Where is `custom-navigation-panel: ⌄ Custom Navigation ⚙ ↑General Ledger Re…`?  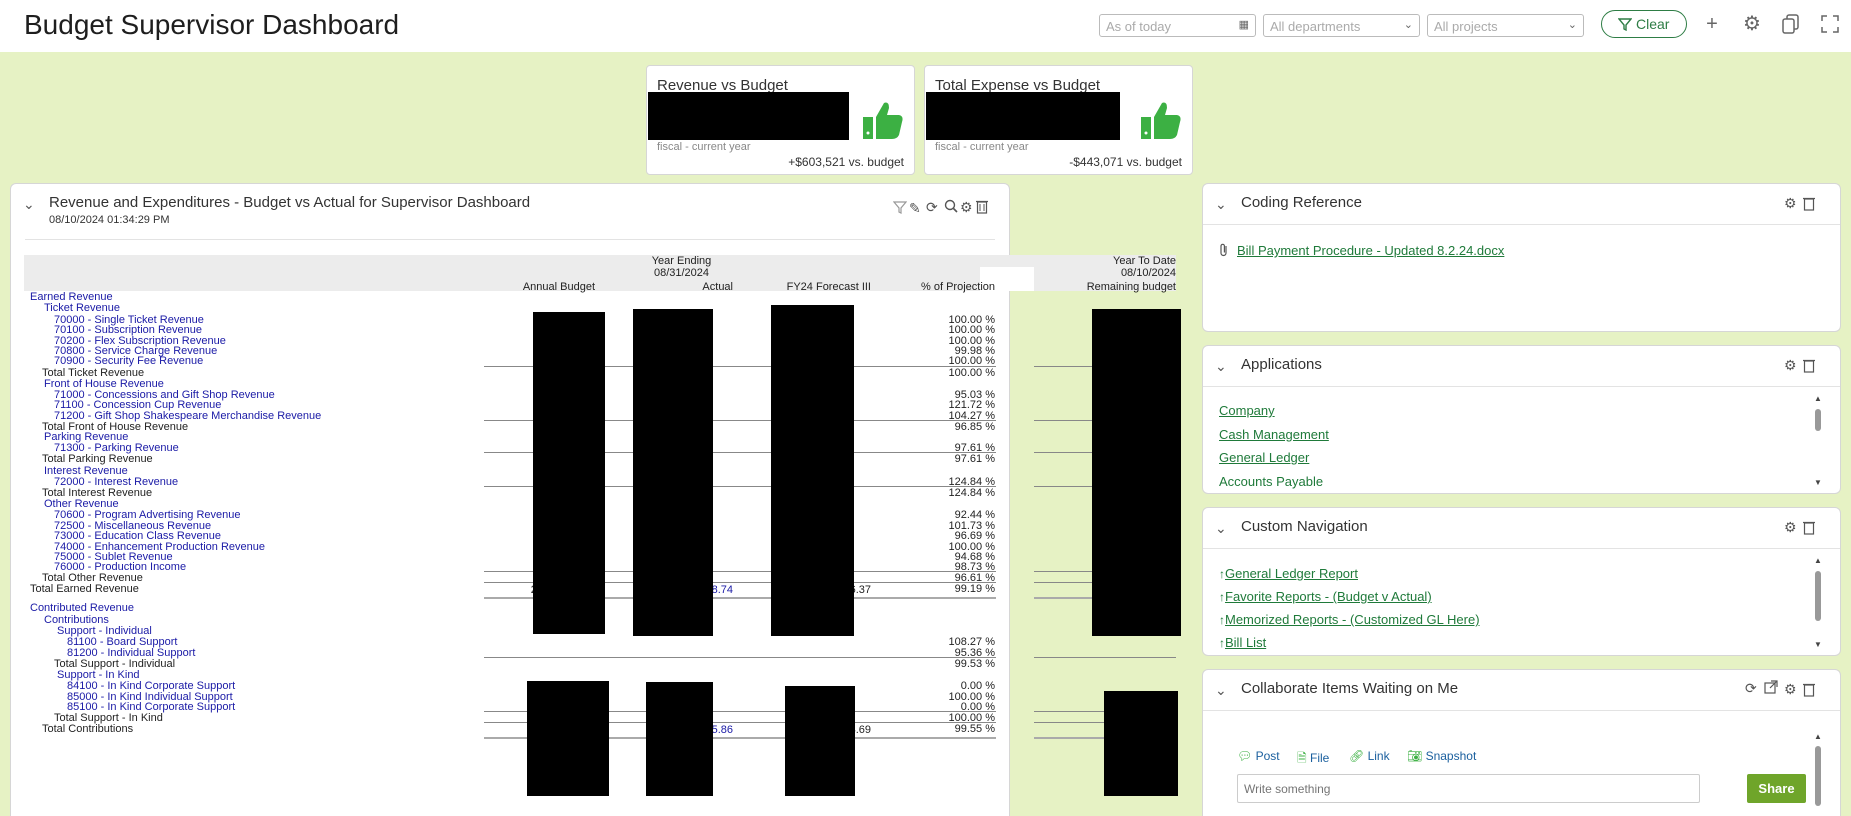 custom-navigation-panel: ⌄ Custom Navigation ⚙ ↑General Ledger Re… is located at coordinates (1521, 581).